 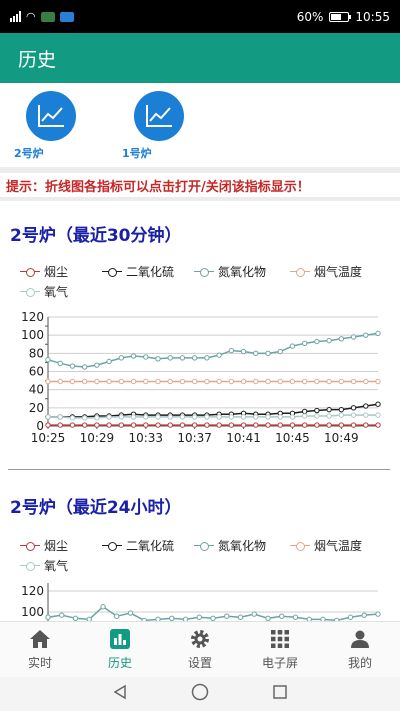 What do you see at coordinates (40, 649) in the screenshot?
I see `nav-tab-realtime: 实时` at bounding box center [40, 649].